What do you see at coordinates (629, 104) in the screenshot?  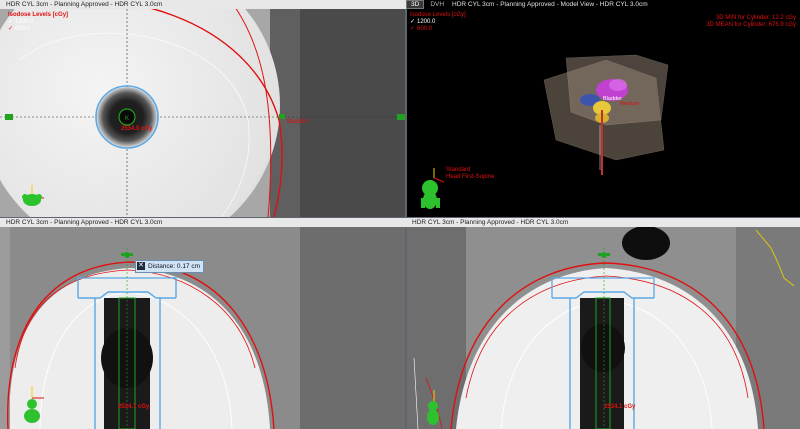 I see `rectum-label: Rectum` at bounding box center [629, 104].